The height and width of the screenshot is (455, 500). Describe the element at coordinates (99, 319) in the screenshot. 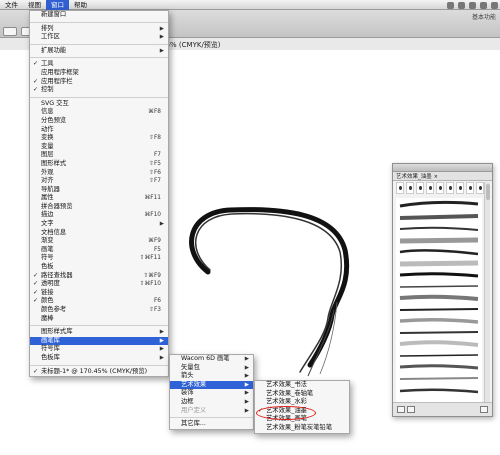

I see `menu-item: 魔棒` at that location.